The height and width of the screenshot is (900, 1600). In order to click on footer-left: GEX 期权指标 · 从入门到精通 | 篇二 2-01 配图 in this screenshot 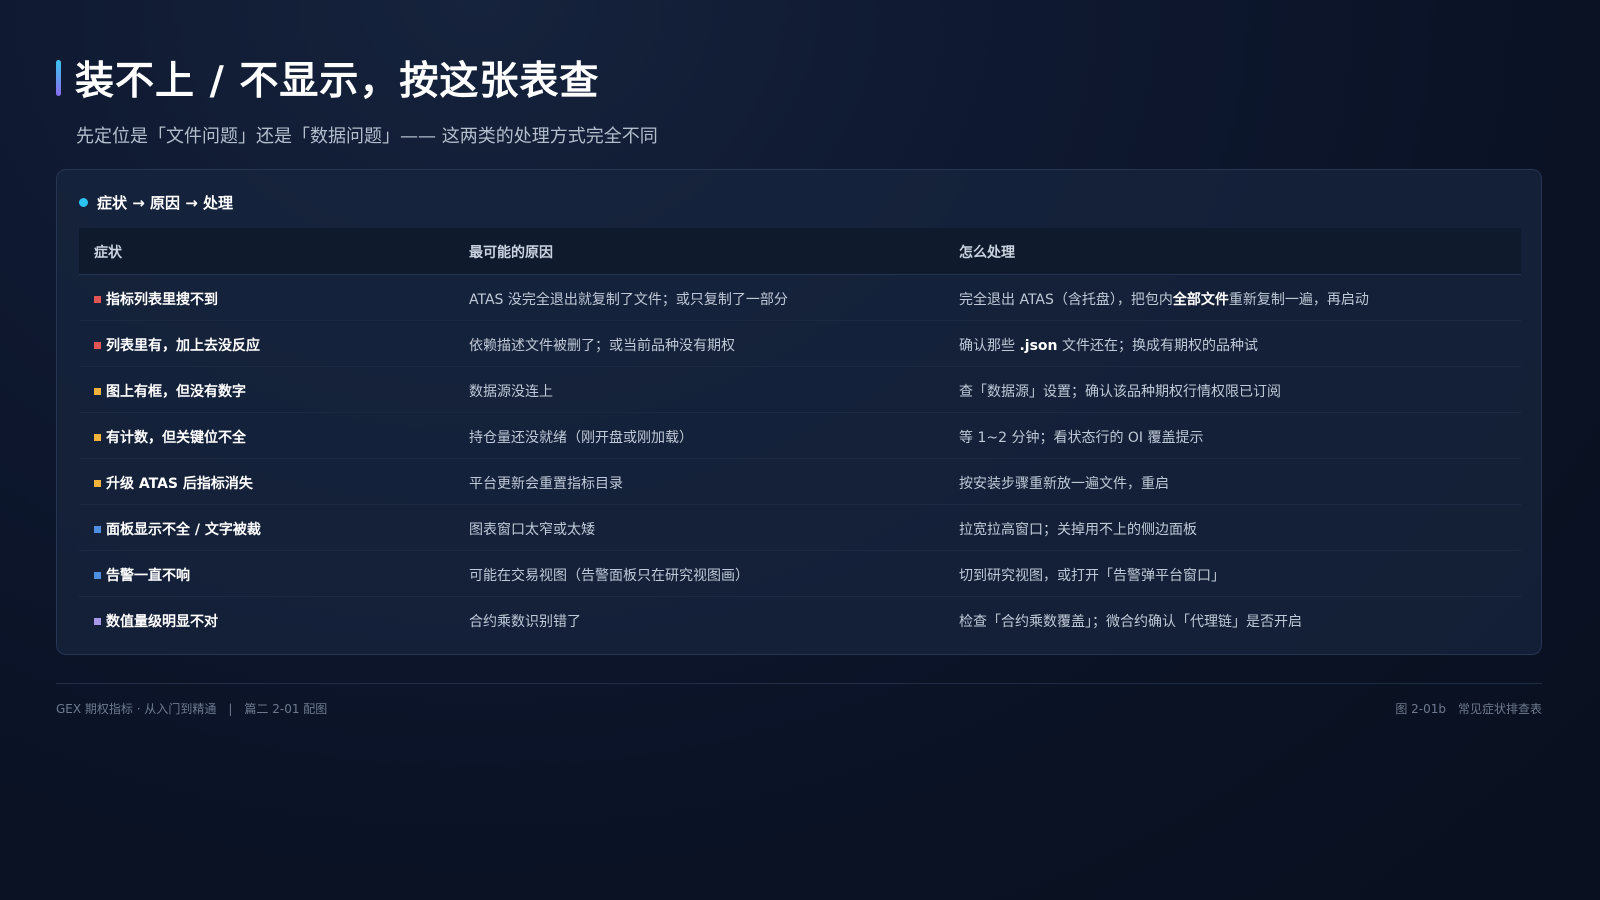, I will do `click(191, 708)`.